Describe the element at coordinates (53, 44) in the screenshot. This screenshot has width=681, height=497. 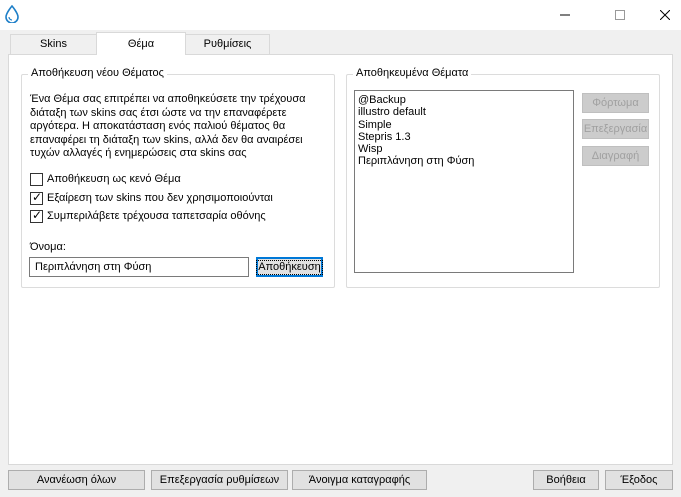
I see `tab-skins: Skins` at that location.